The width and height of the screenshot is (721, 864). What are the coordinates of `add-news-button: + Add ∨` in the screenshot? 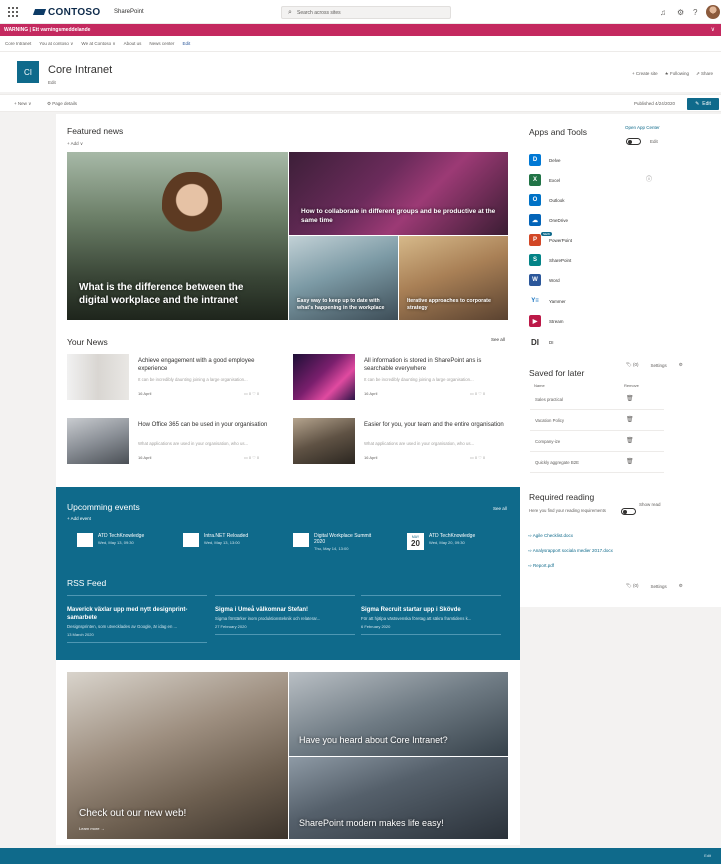 It's located at (75, 144).